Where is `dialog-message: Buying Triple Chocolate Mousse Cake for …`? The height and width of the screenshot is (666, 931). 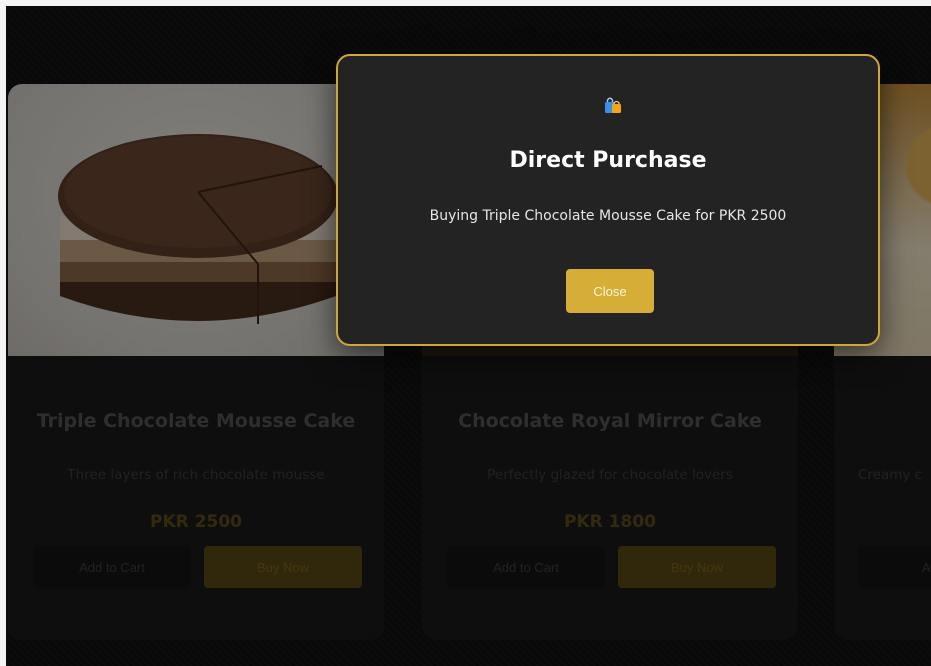 dialog-message: Buying Triple Chocolate Mousse Cake for … is located at coordinates (608, 216).